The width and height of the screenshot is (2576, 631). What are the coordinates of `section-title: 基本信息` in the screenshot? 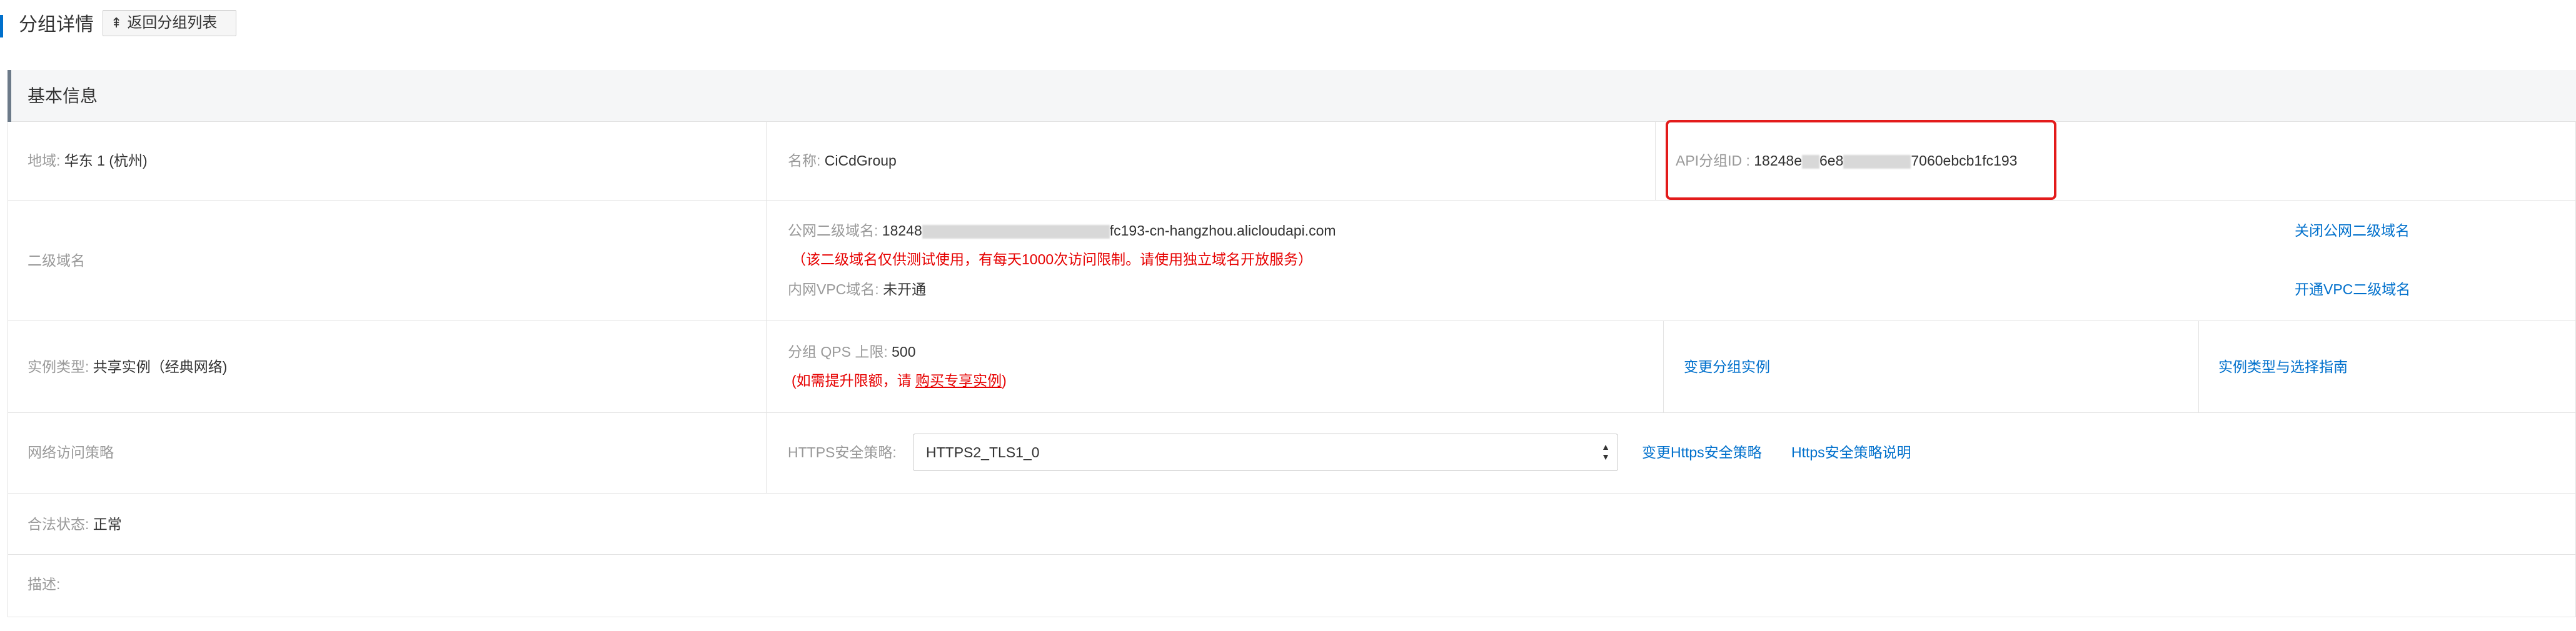 It's located at (63, 96).